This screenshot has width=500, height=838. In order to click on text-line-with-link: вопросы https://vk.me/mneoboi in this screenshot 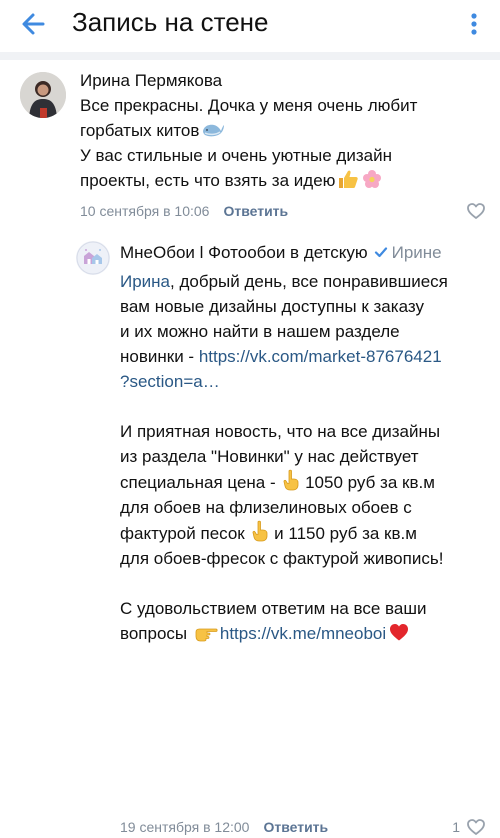, I will do `click(305, 633)`.